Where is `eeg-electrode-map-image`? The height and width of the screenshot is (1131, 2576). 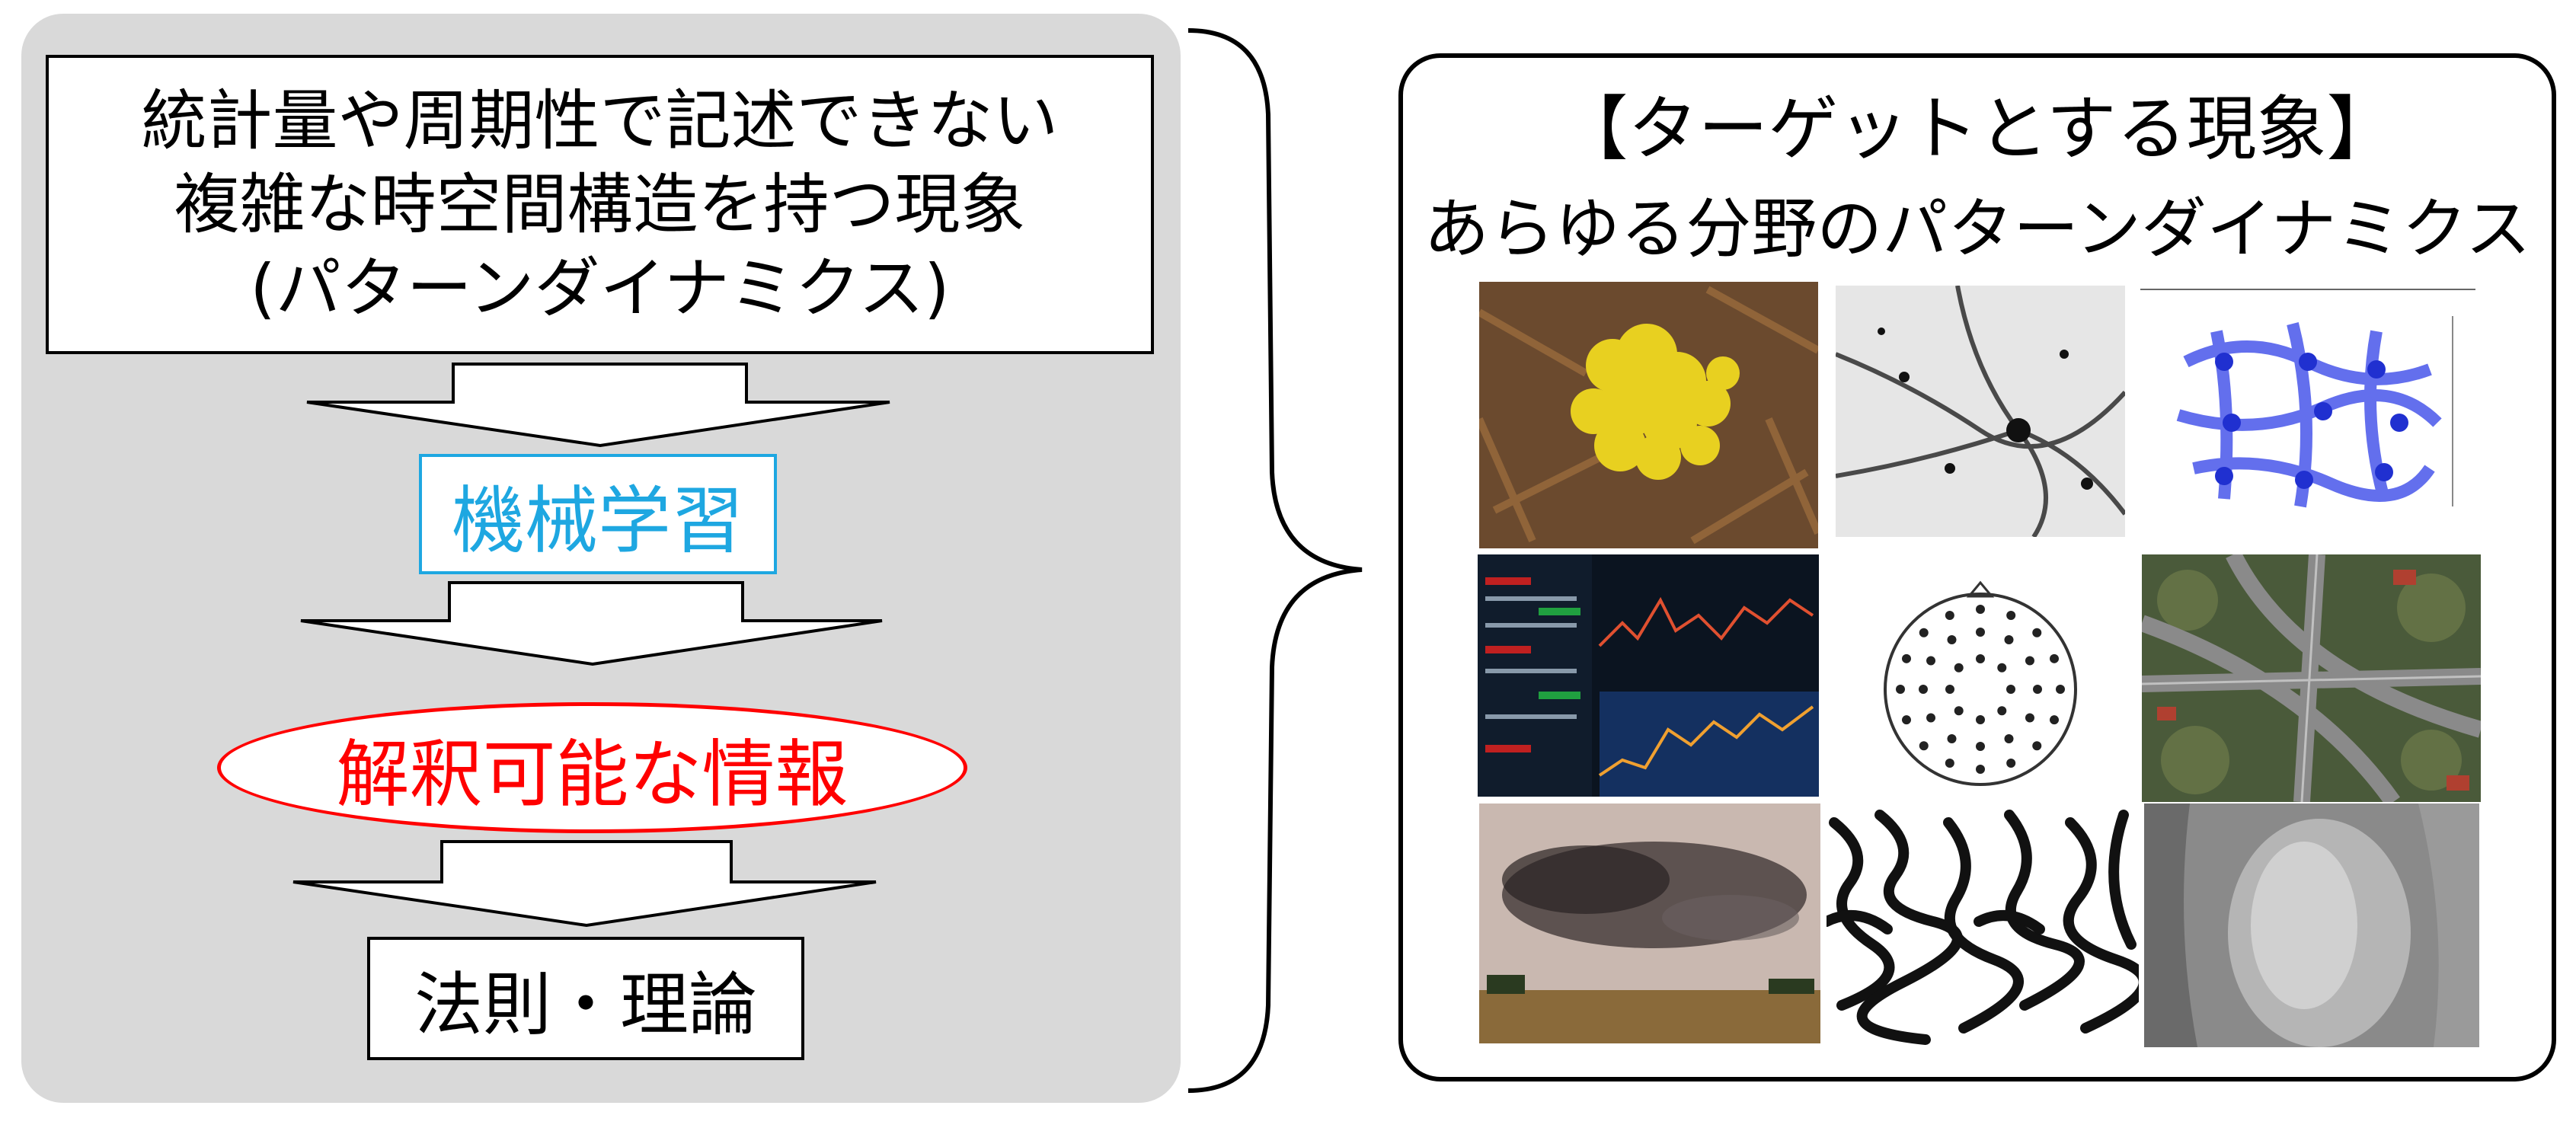 eeg-electrode-map-image is located at coordinates (1980, 683).